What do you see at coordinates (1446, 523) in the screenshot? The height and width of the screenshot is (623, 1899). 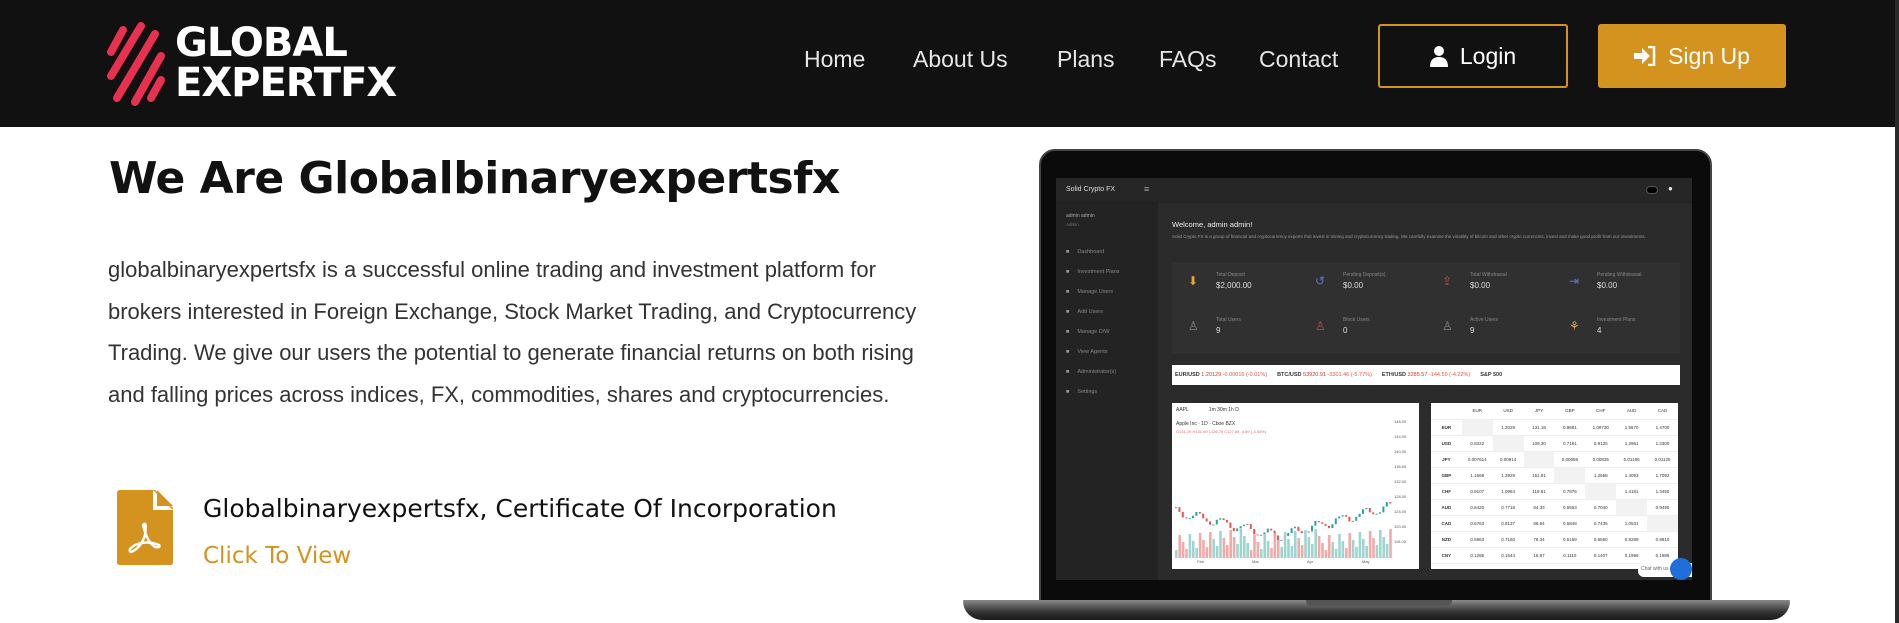 I see `table-cell: CAD` at bounding box center [1446, 523].